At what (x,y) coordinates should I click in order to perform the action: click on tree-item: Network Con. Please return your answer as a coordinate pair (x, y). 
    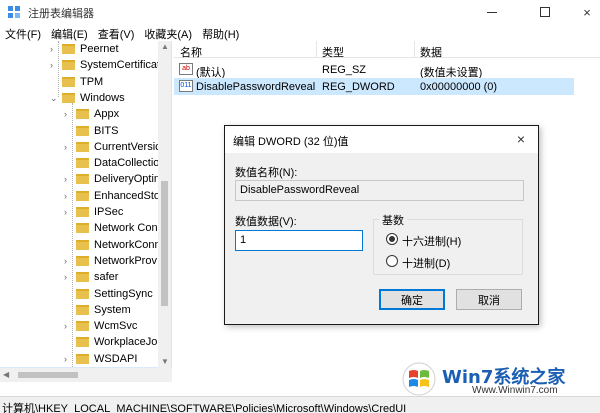
    Looking at the image, I should click on (80, 228).